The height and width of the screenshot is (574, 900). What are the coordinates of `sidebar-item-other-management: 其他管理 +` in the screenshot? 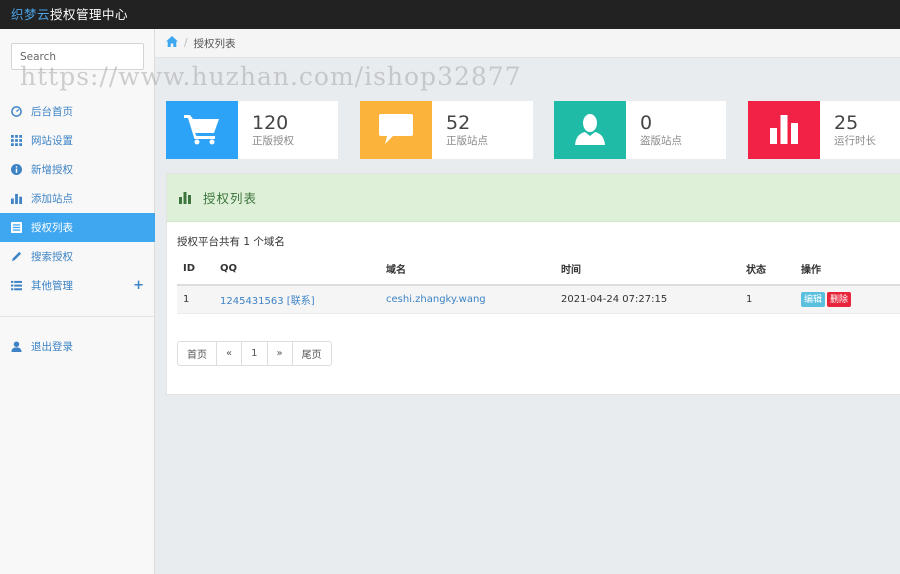 It's located at (77, 285).